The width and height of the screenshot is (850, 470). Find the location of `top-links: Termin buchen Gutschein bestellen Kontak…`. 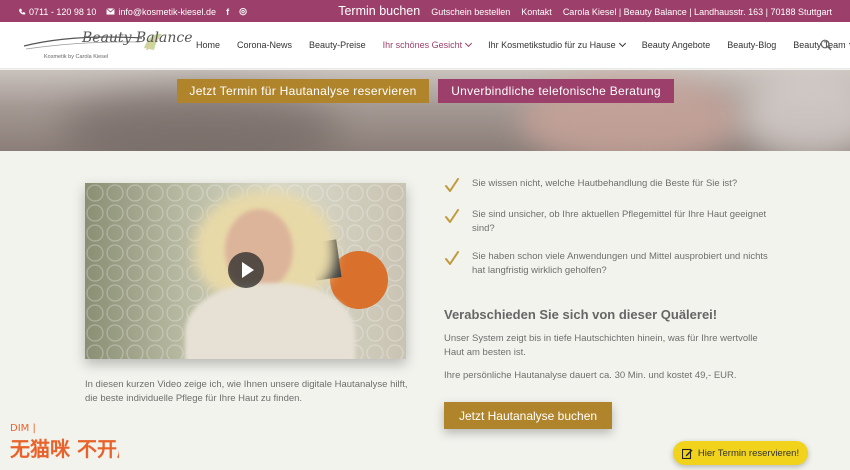

top-links: Termin buchen Gutschein bestellen Kontak… is located at coordinates (585, 11).